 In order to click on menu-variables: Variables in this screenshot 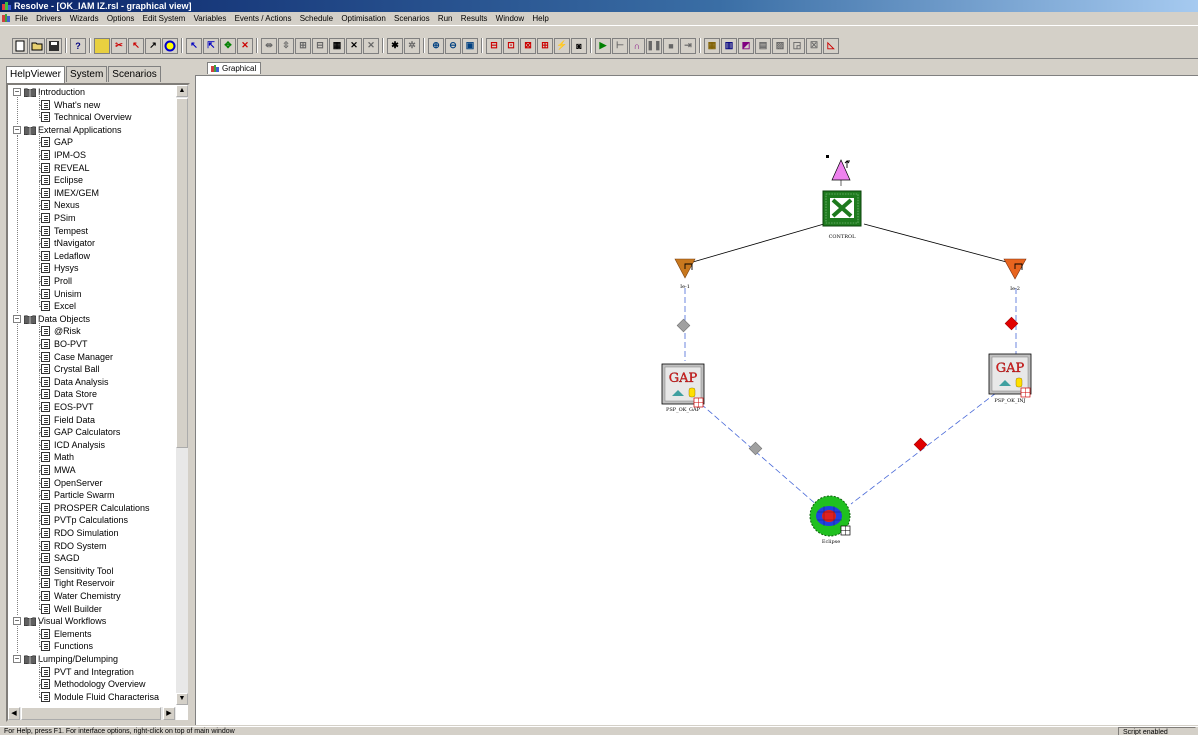, I will do `click(210, 18)`.